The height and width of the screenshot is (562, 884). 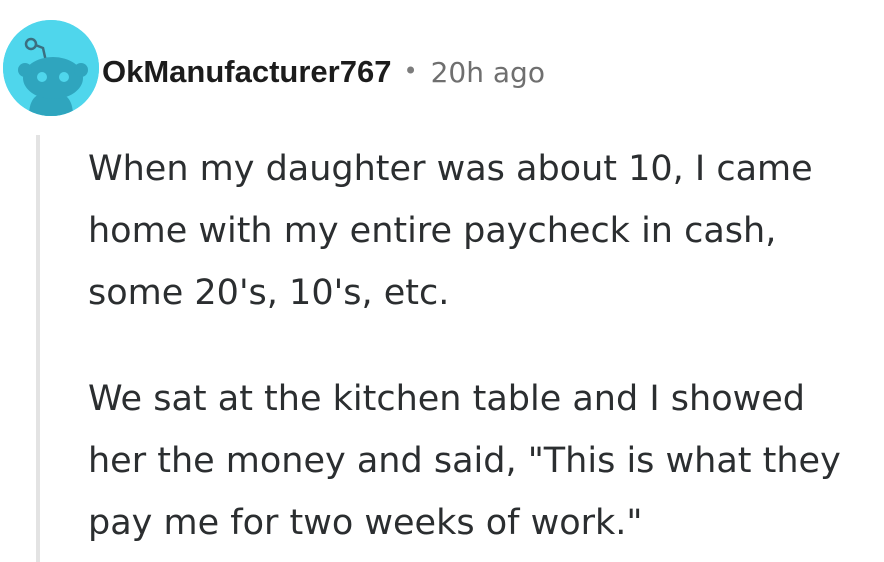 I want to click on username-link: OkManufacturer767, so click(x=246, y=72).